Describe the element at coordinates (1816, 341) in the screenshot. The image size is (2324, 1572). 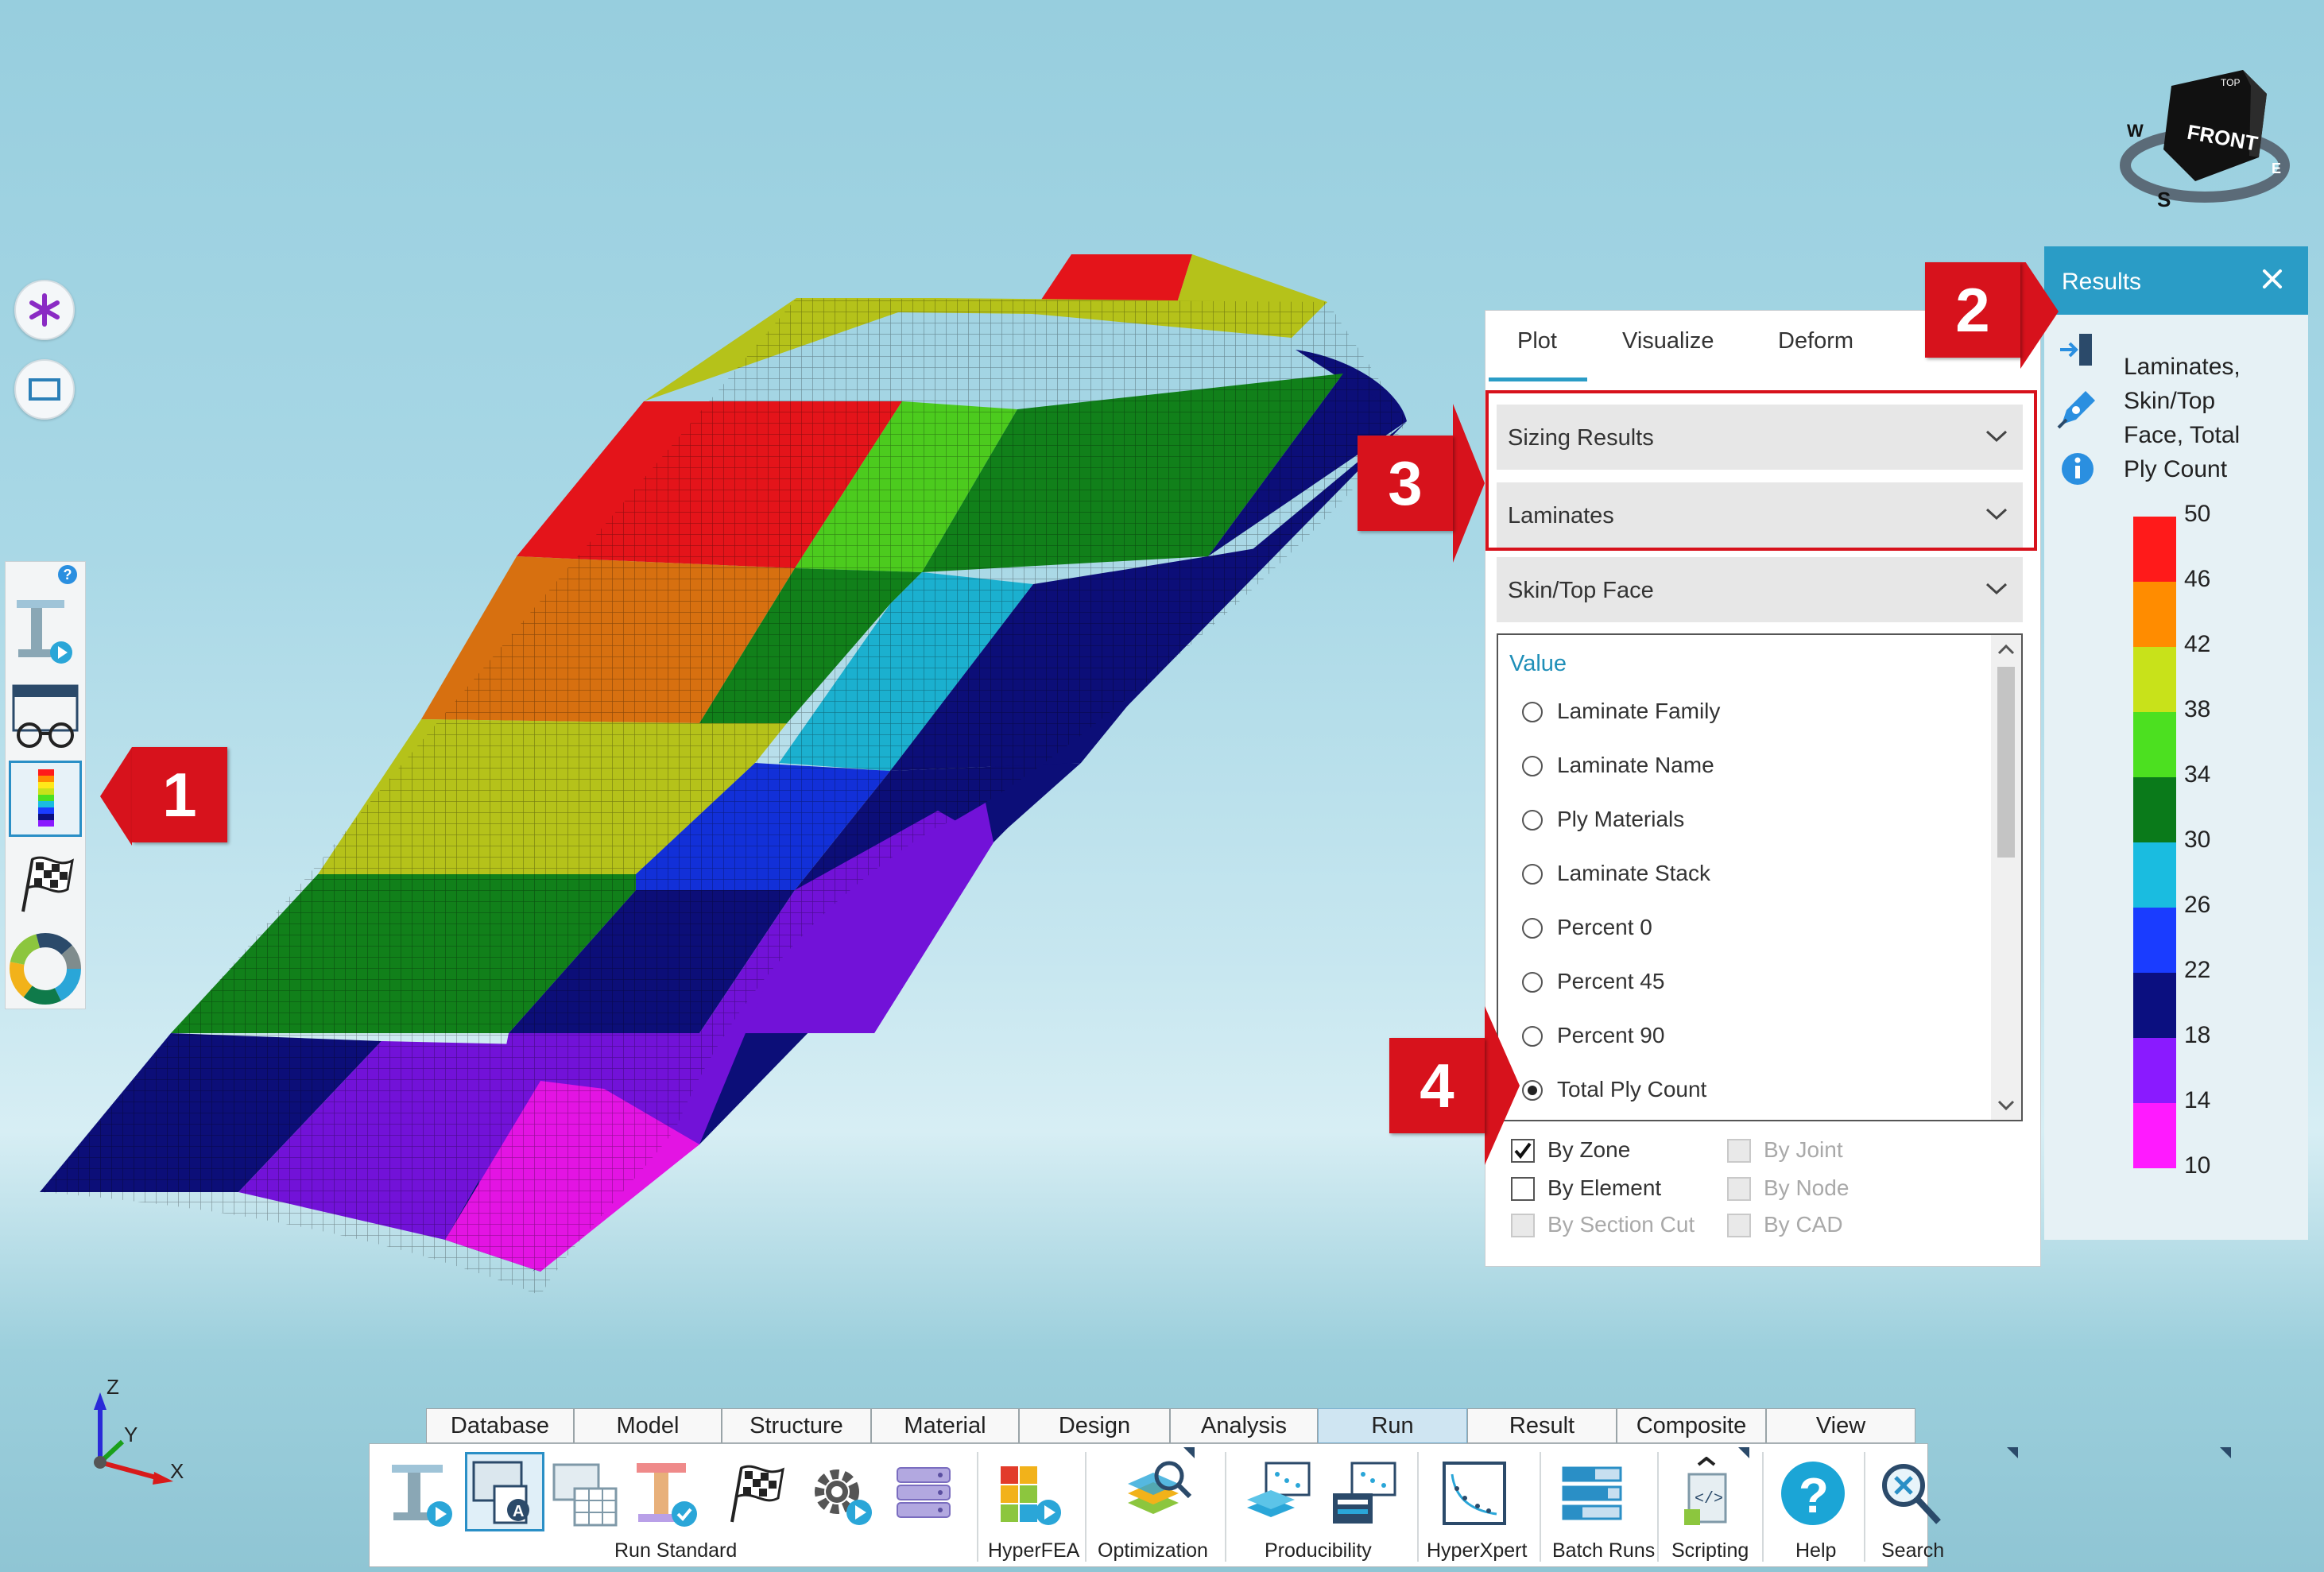
I see `tab-deform: Deform` at that location.